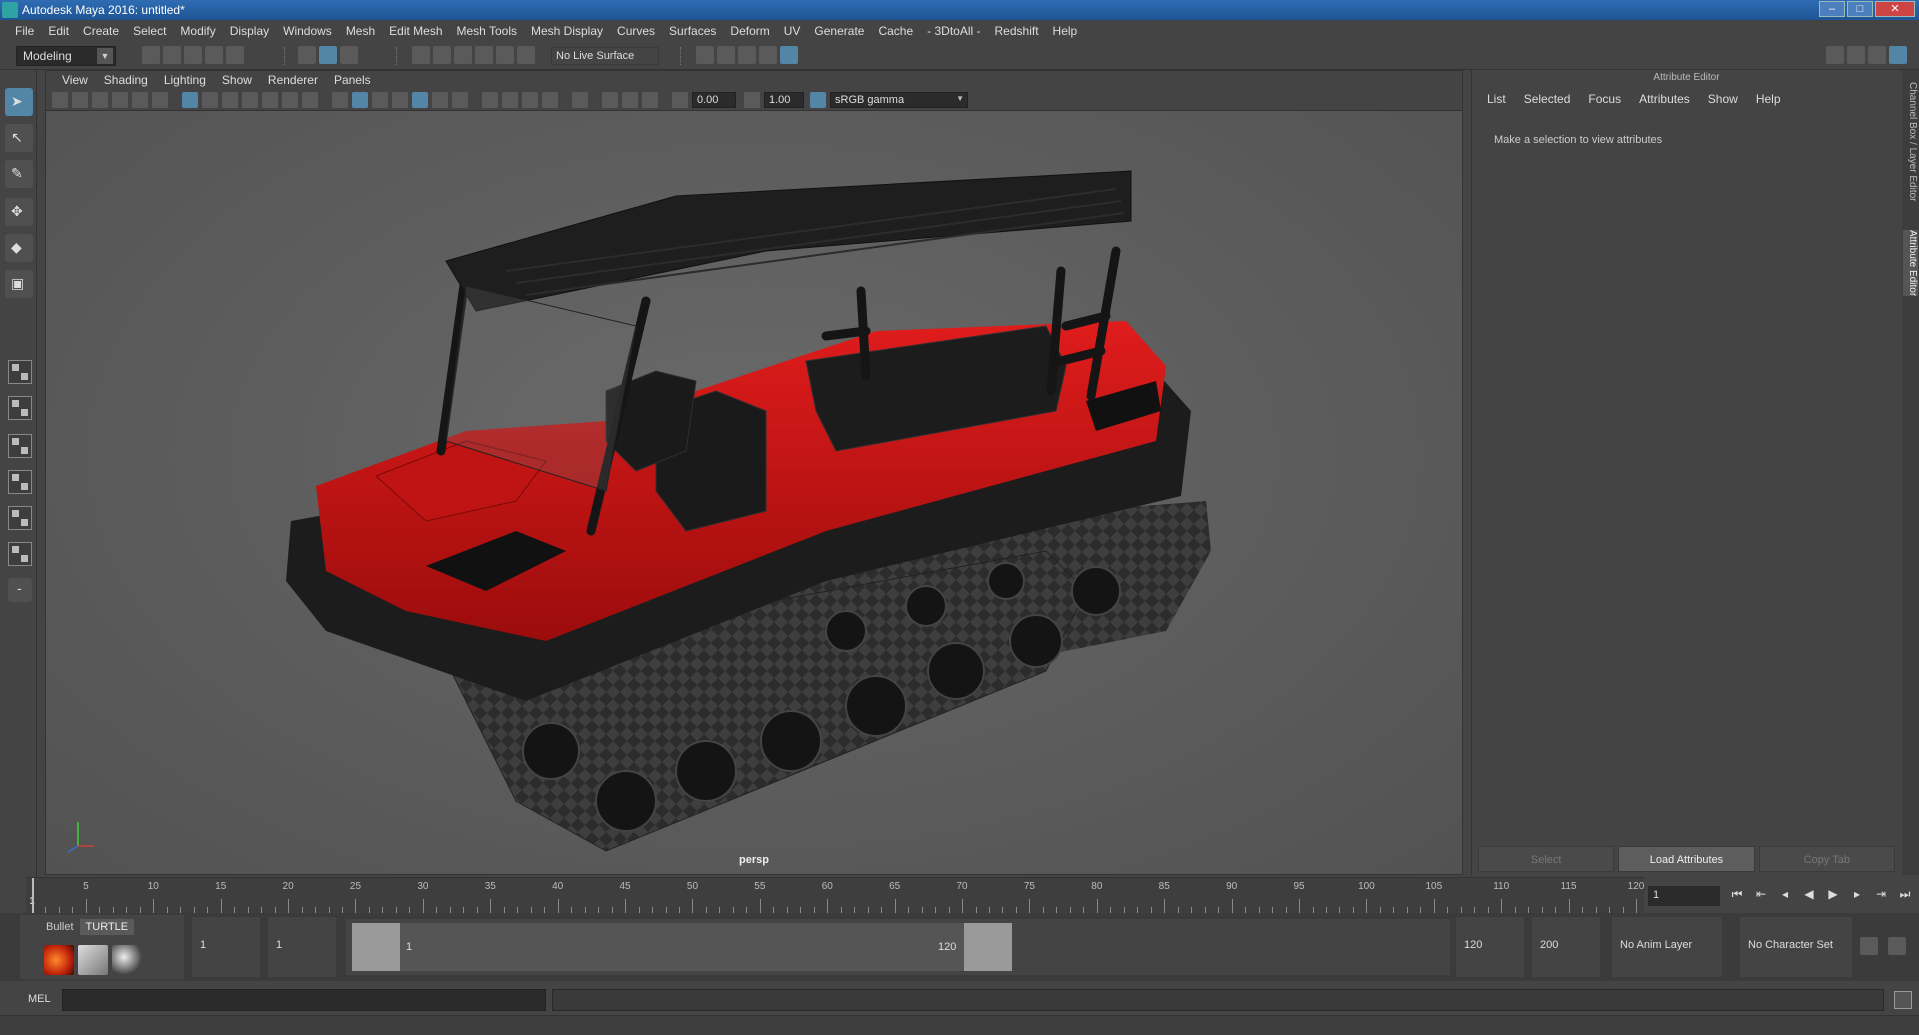 The width and height of the screenshot is (1919, 1035). I want to click on menu-mesh-tools: Mesh Tools, so click(487, 31).